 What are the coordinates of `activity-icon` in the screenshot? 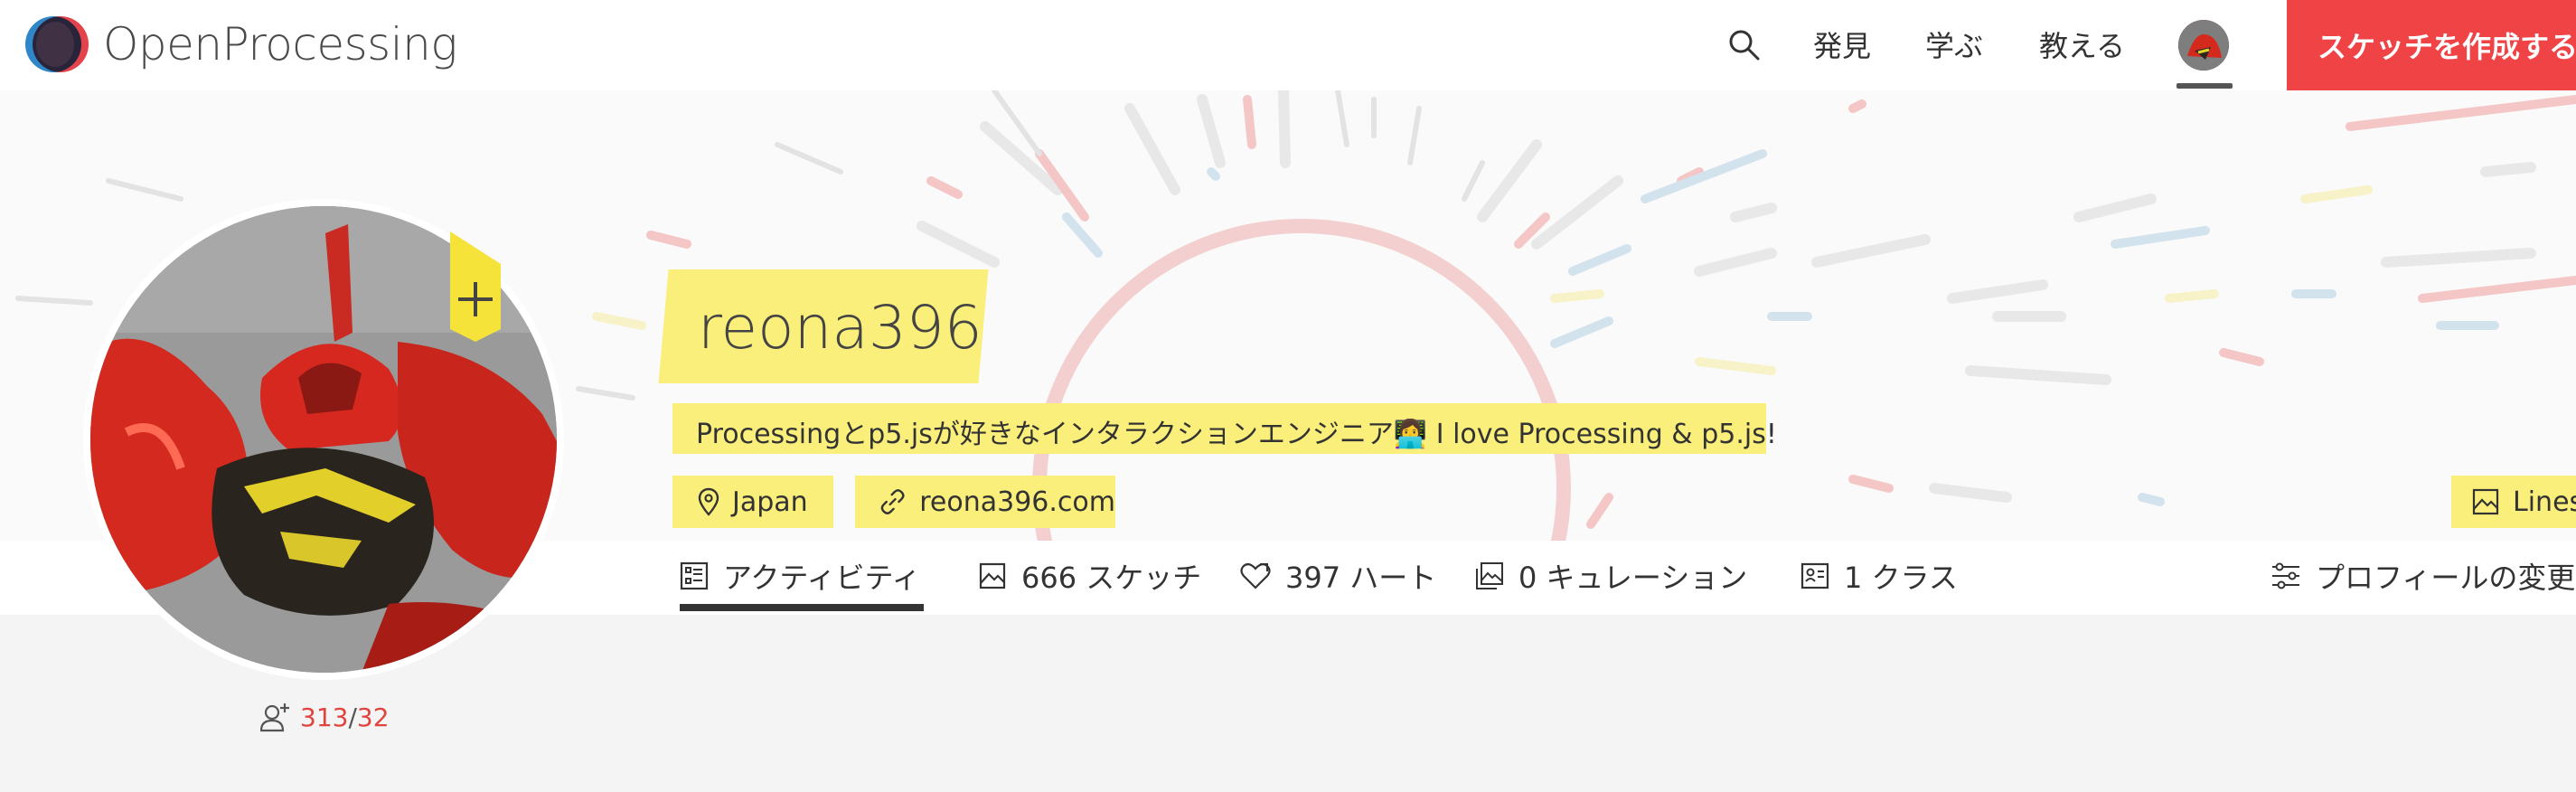 It's located at (695, 575).